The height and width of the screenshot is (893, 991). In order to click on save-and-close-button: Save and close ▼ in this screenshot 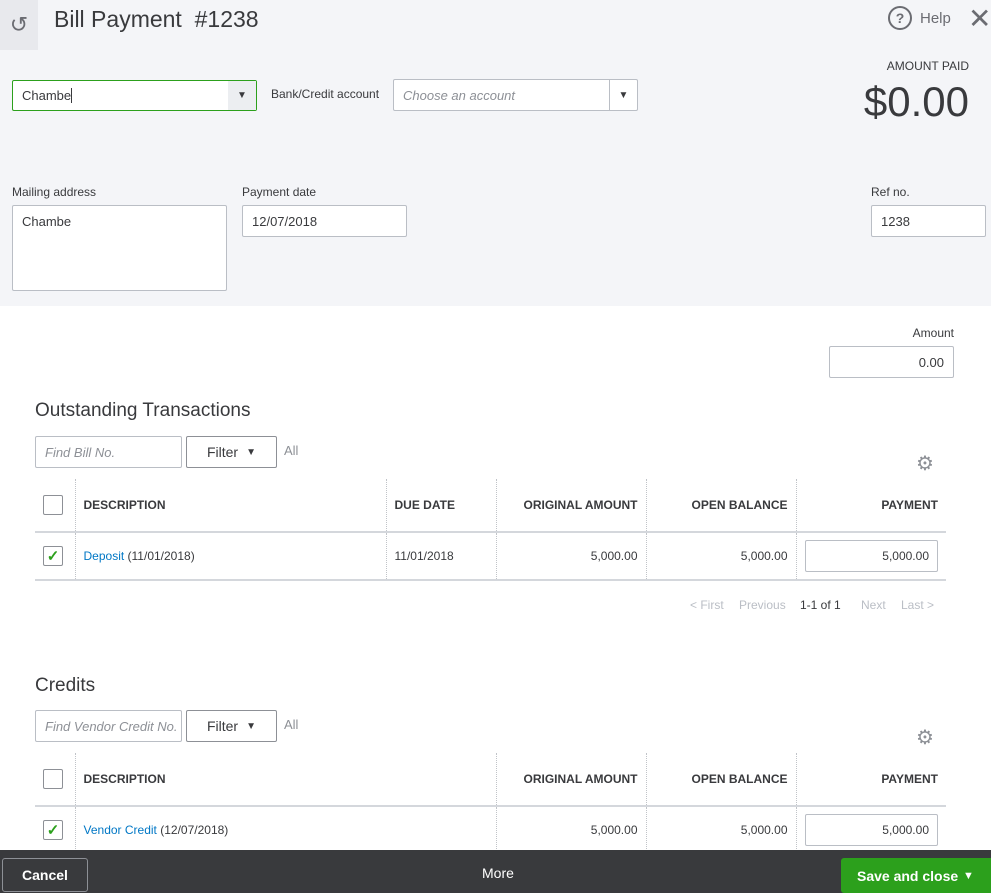, I will do `click(916, 875)`.